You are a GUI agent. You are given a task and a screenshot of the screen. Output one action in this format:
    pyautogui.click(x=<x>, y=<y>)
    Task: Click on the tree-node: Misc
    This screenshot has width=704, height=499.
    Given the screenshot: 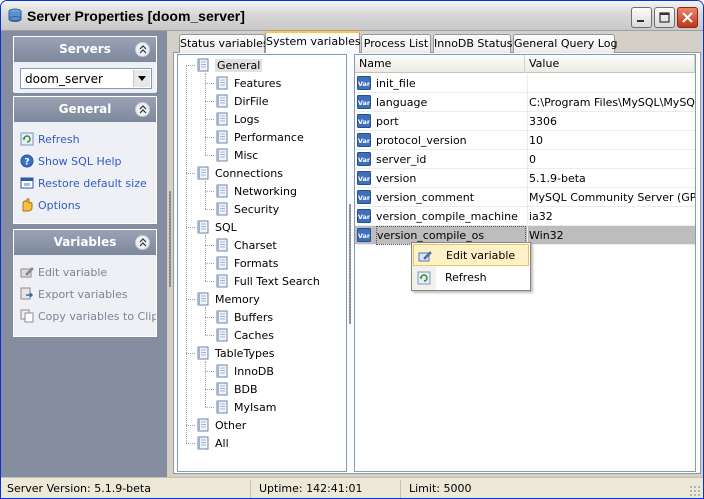 What is the action you would take?
    pyautogui.click(x=236, y=155)
    